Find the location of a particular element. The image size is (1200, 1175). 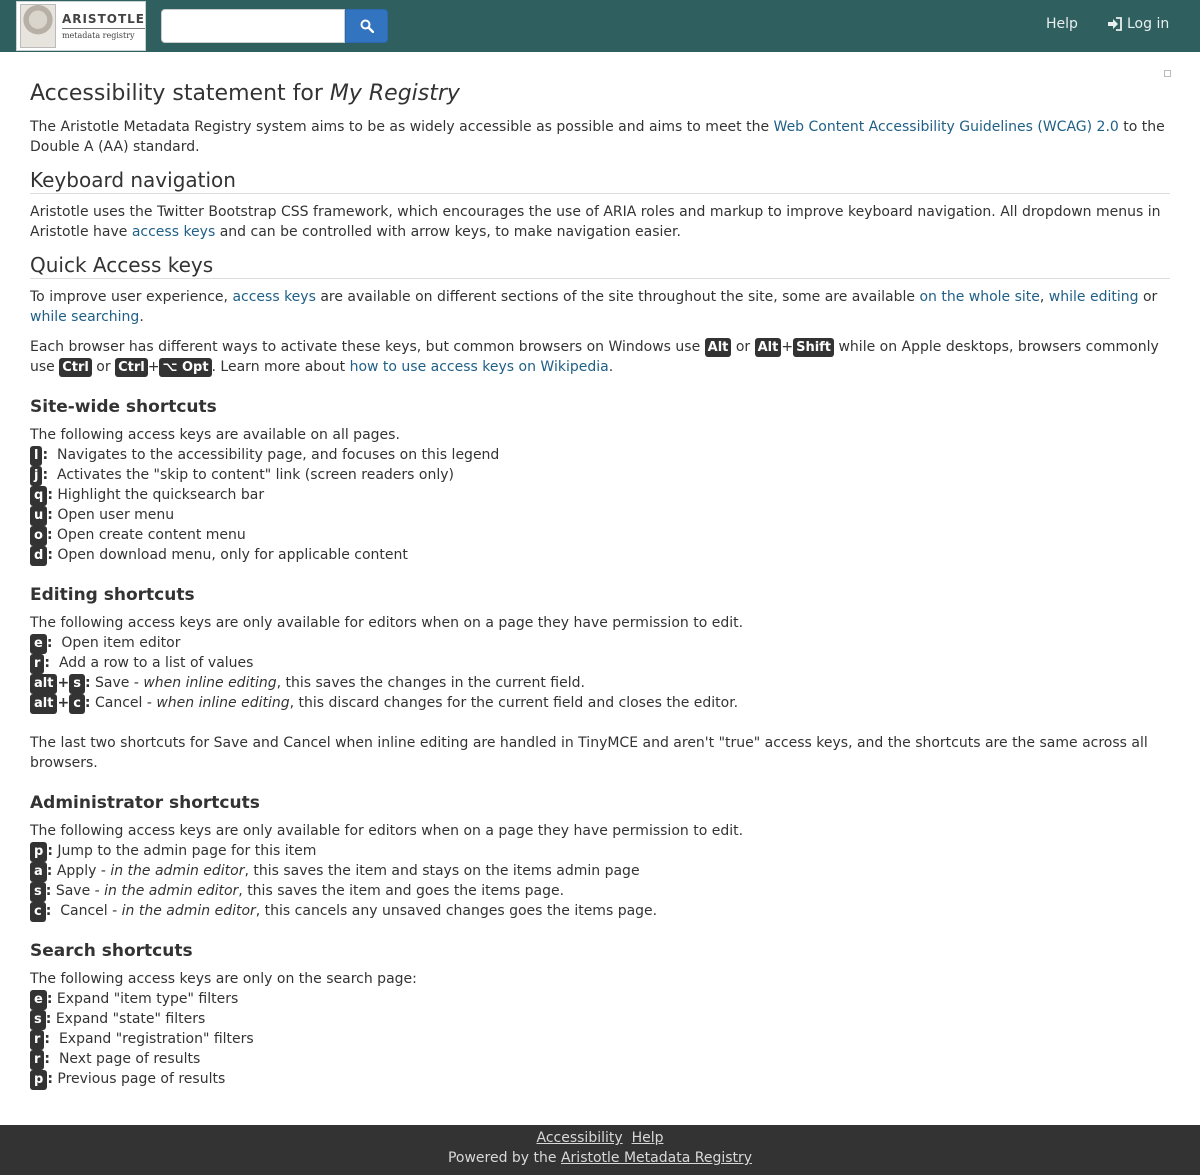

while-editing-link: while editing is located at coordinates (1094, 297).